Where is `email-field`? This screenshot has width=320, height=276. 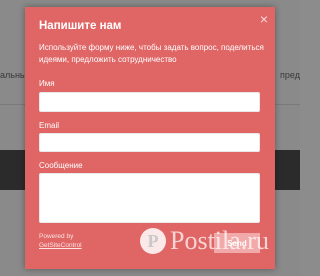
email-field is located at coordinates (149, 142).